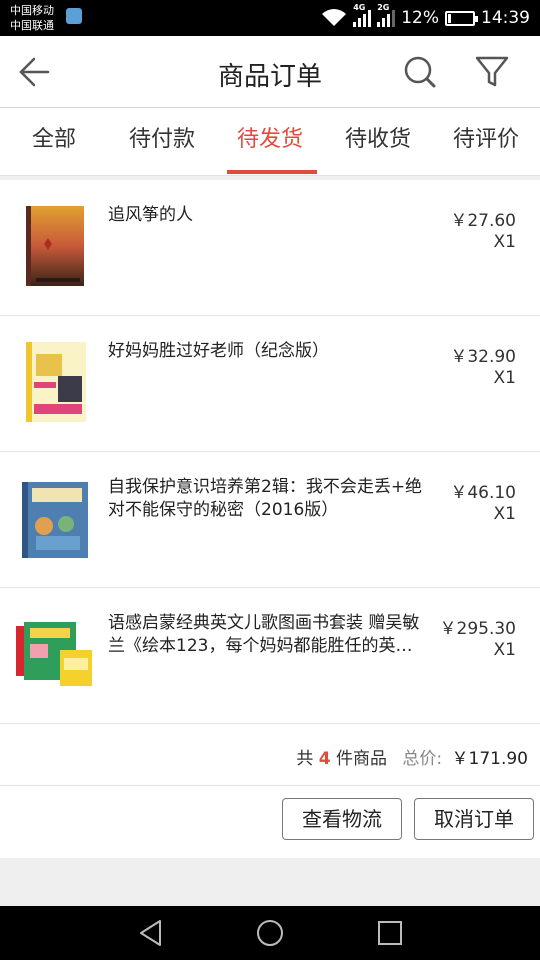 The height and width of the screenshot is (960, 540). What do you see at coordinates (378, 142) in the screenshot?
I see `tab-pending-receipt: 待收货` at bounding box center [378, 142].